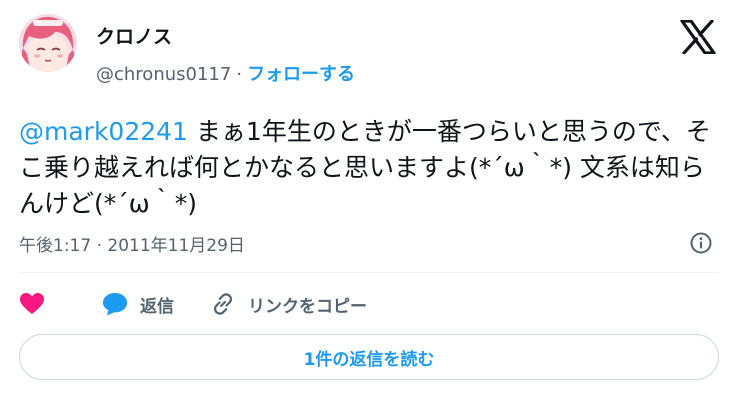  What do you see at coordinates (115, 304) in the screenshot?
I see `reply-bubble-icon` at bounding box center [115, 304].